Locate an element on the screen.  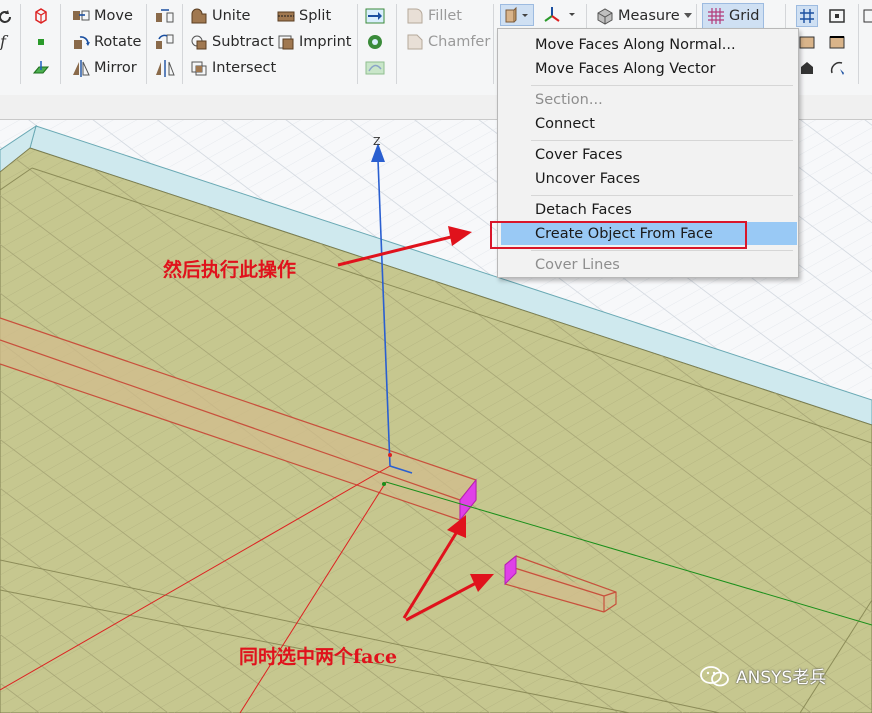
face-operations-icon is located at coordinates (516, 14).